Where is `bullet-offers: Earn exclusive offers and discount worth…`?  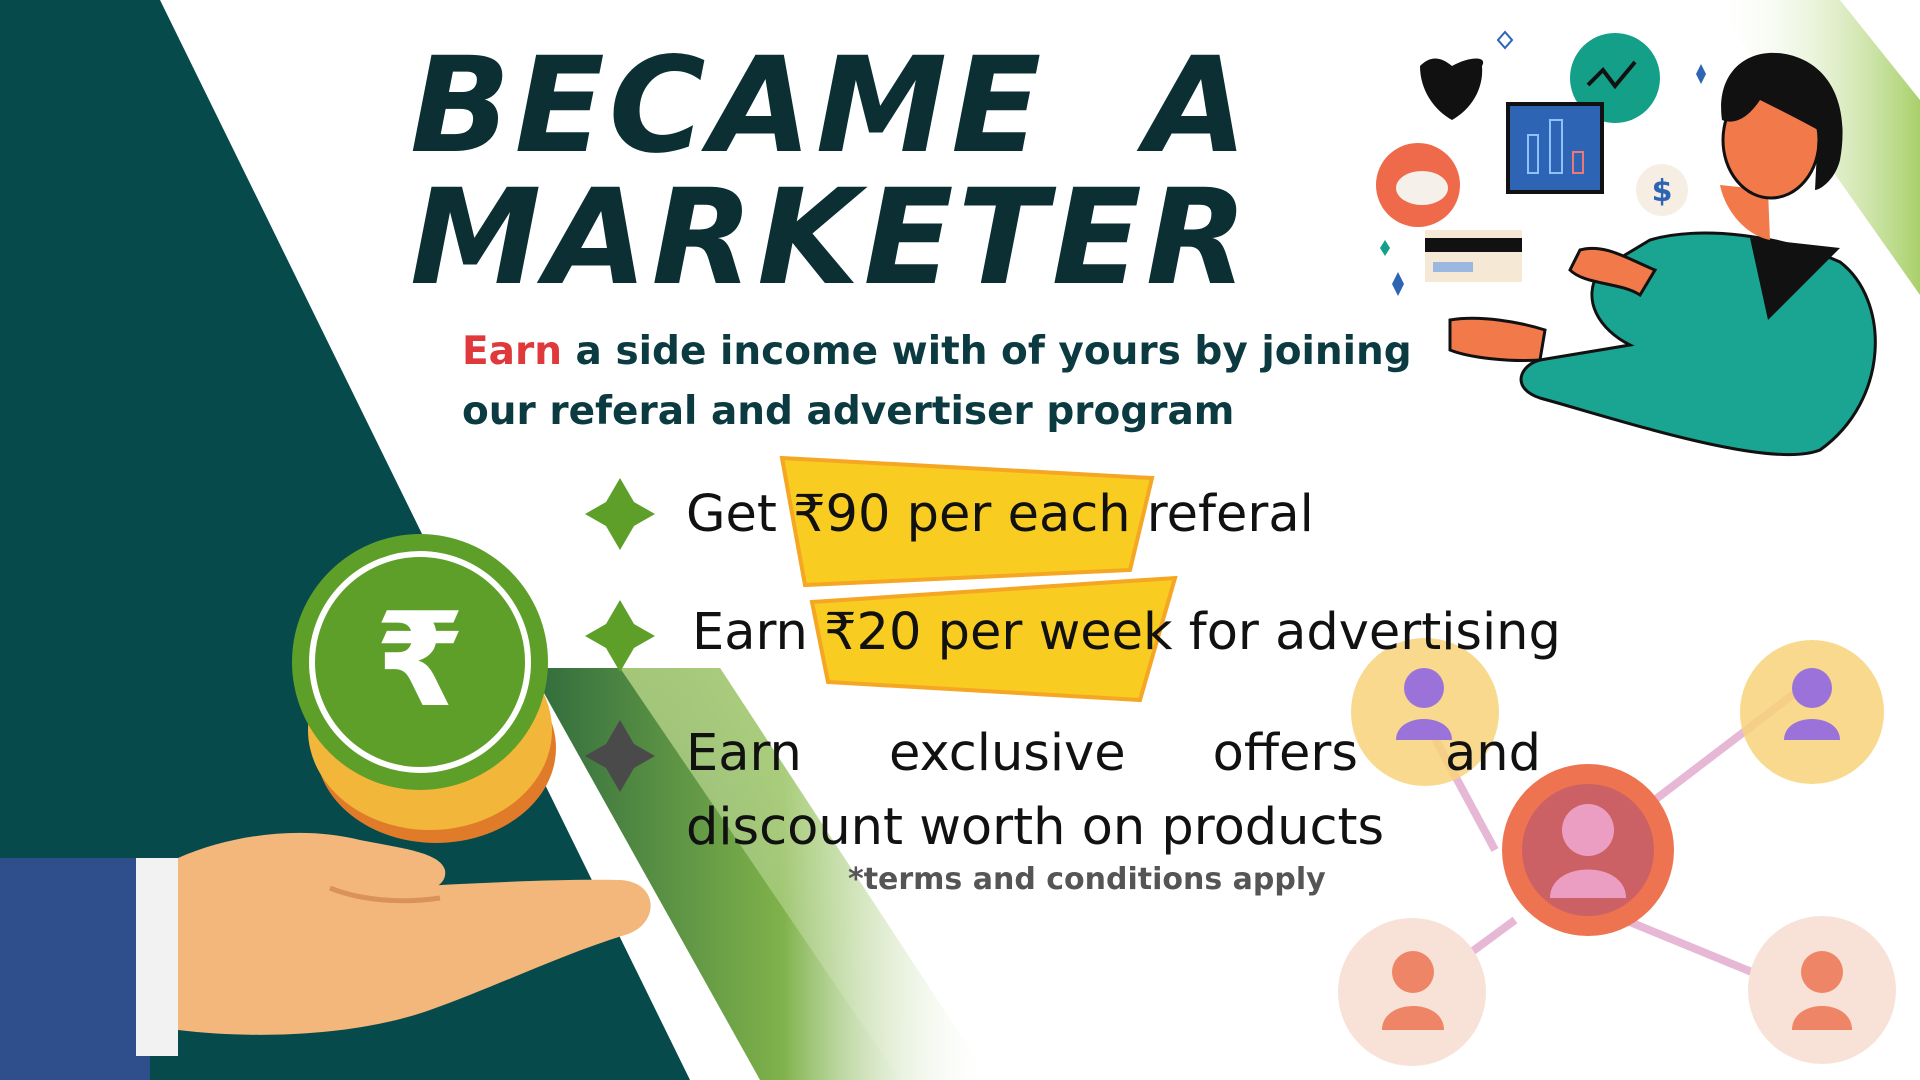
bullet-offers: Earn exclusive offers and discount worth… is located at coordinates (1113, 790).